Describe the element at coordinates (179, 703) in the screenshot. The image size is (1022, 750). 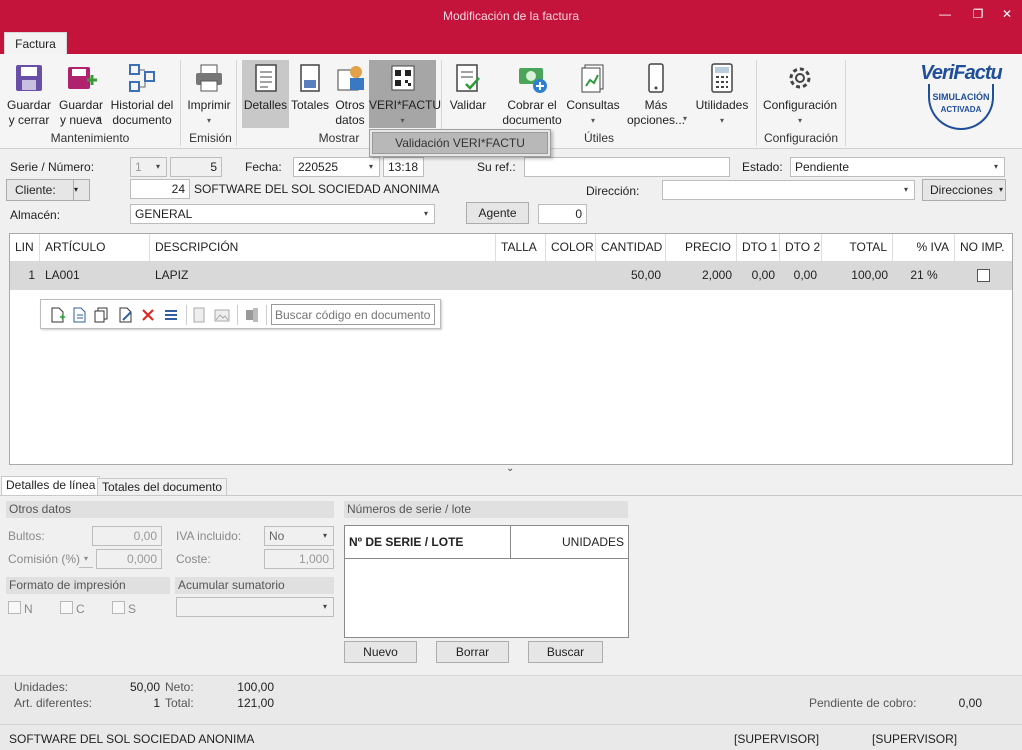
I see `total-label: Total:` at that location.